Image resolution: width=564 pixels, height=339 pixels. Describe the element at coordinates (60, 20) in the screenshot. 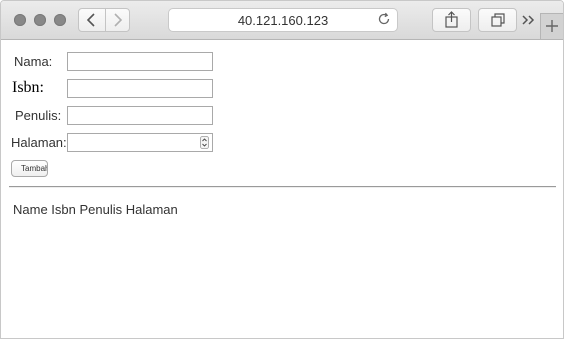

I see `zoom-window-button` at that location.